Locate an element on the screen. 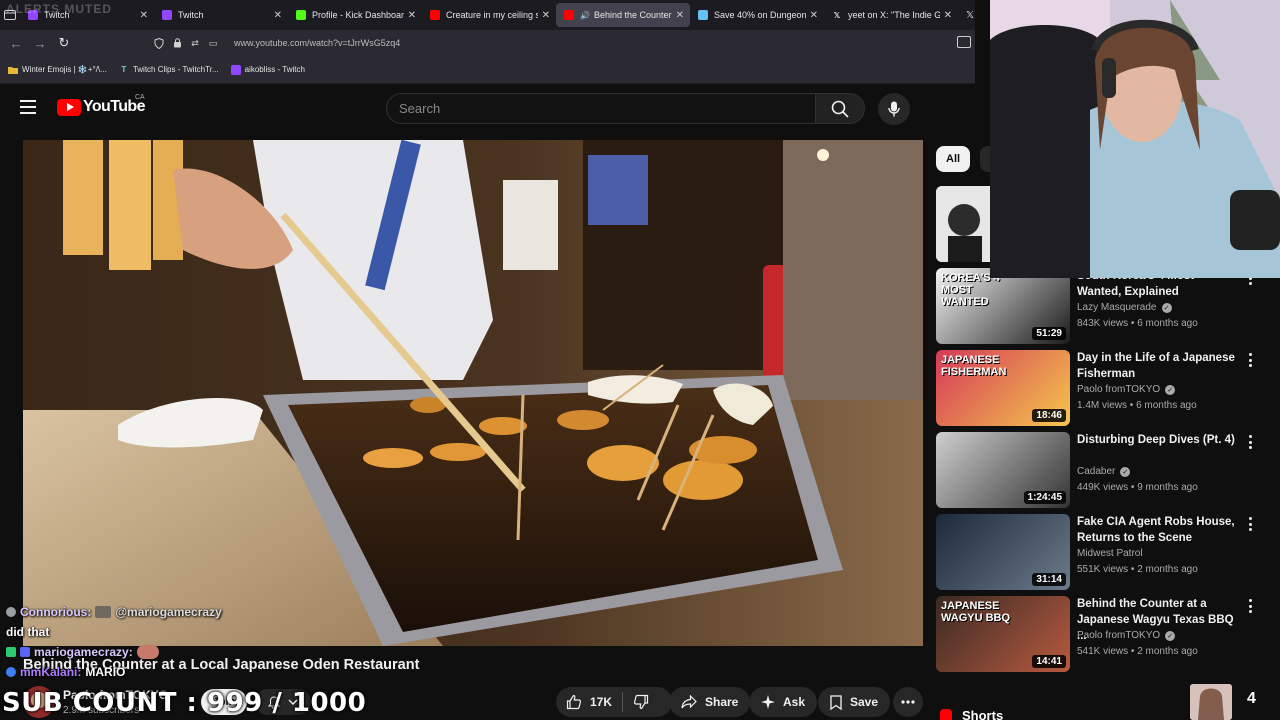  video-duration: 51:29 is located at coordinates (1049, 333).